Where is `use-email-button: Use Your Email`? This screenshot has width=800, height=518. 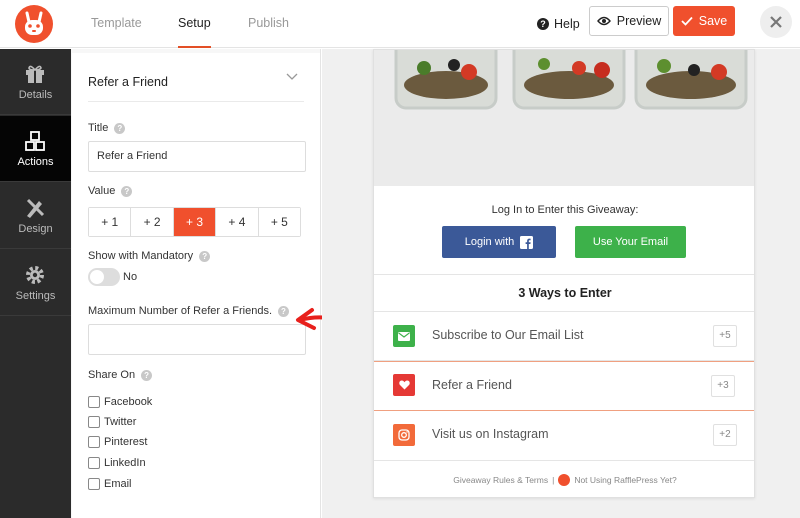 use-email-button: Use Your Email is located at coordinates (630, 242).